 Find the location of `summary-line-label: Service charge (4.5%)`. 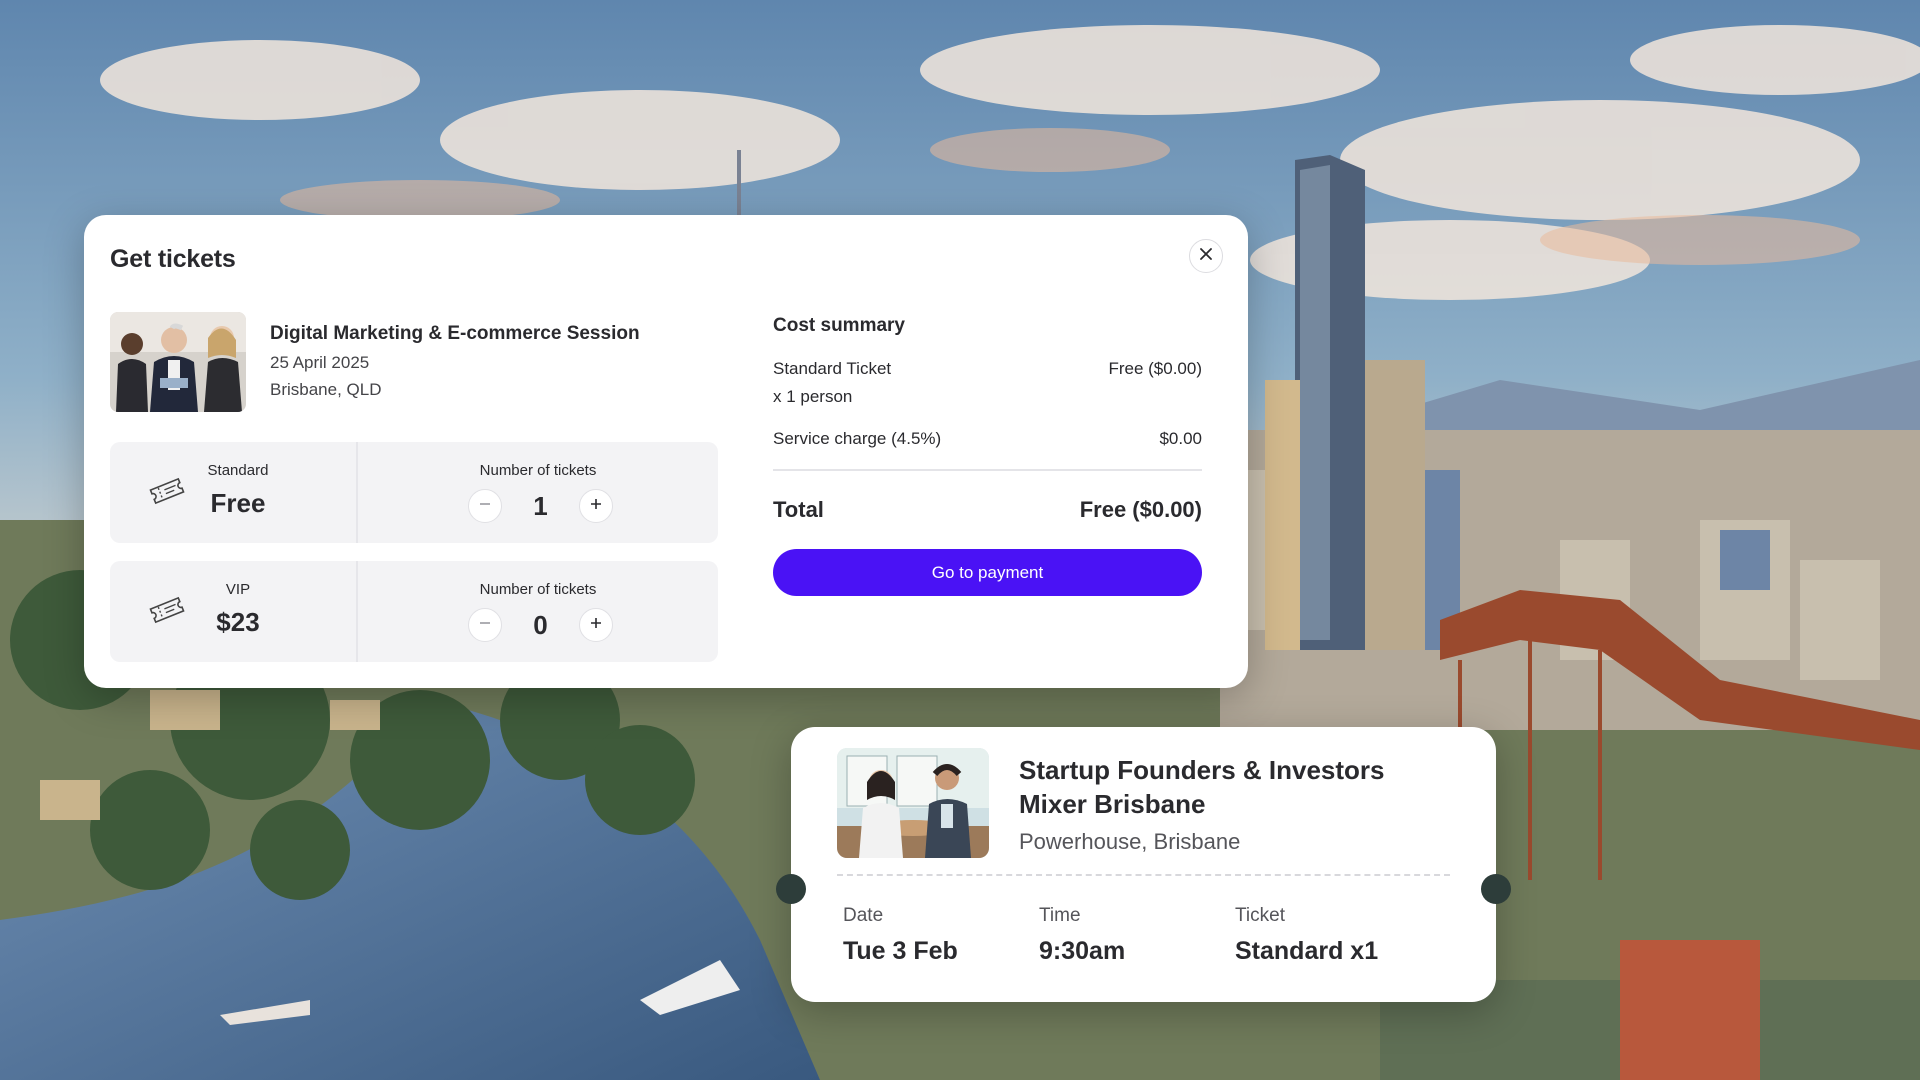

summary-line-label: Service charge (4.5%) is located at coordinates (857, 438).